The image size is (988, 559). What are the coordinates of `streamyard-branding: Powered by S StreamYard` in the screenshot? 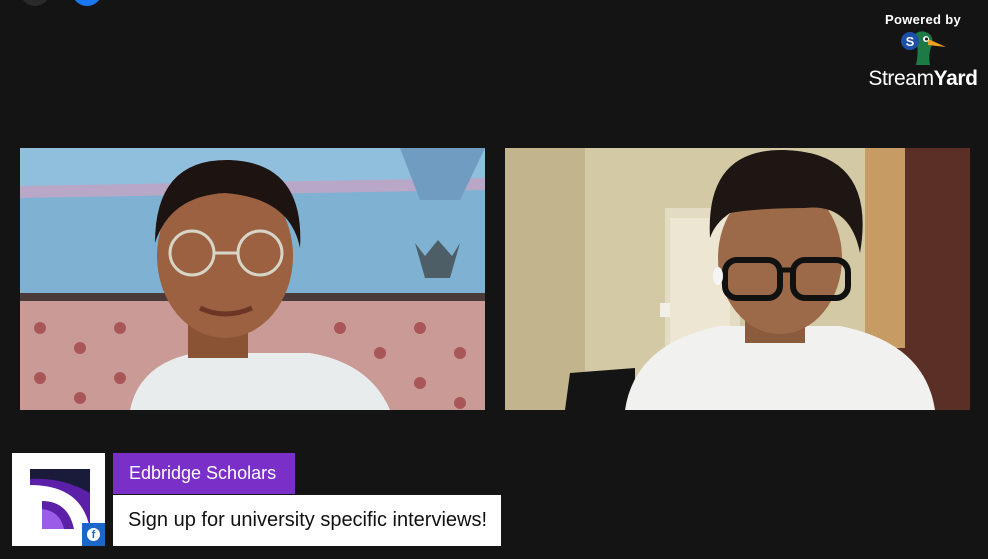 It's located at (923, 51).